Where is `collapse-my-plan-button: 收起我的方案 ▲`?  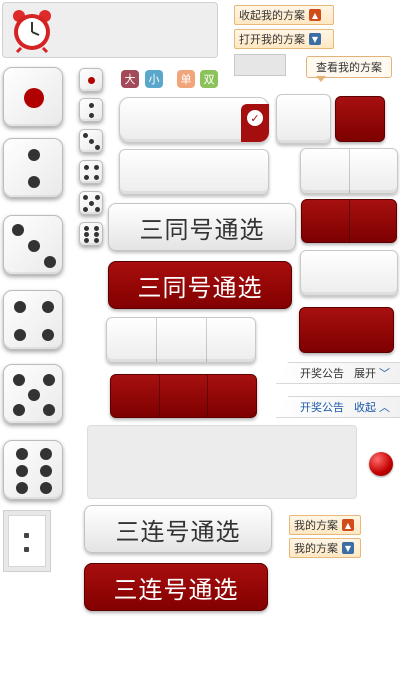 collapse-my-plan-button: 收起我的方案 ▲ is located at coordinates (284, 15).